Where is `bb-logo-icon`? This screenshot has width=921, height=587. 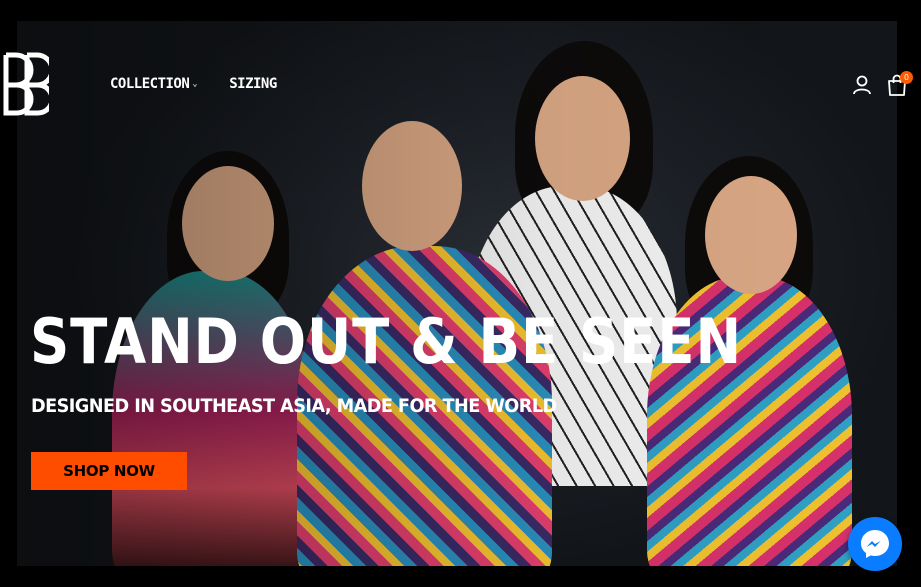
bb-logo-icon is located at coordinates (29, 84).